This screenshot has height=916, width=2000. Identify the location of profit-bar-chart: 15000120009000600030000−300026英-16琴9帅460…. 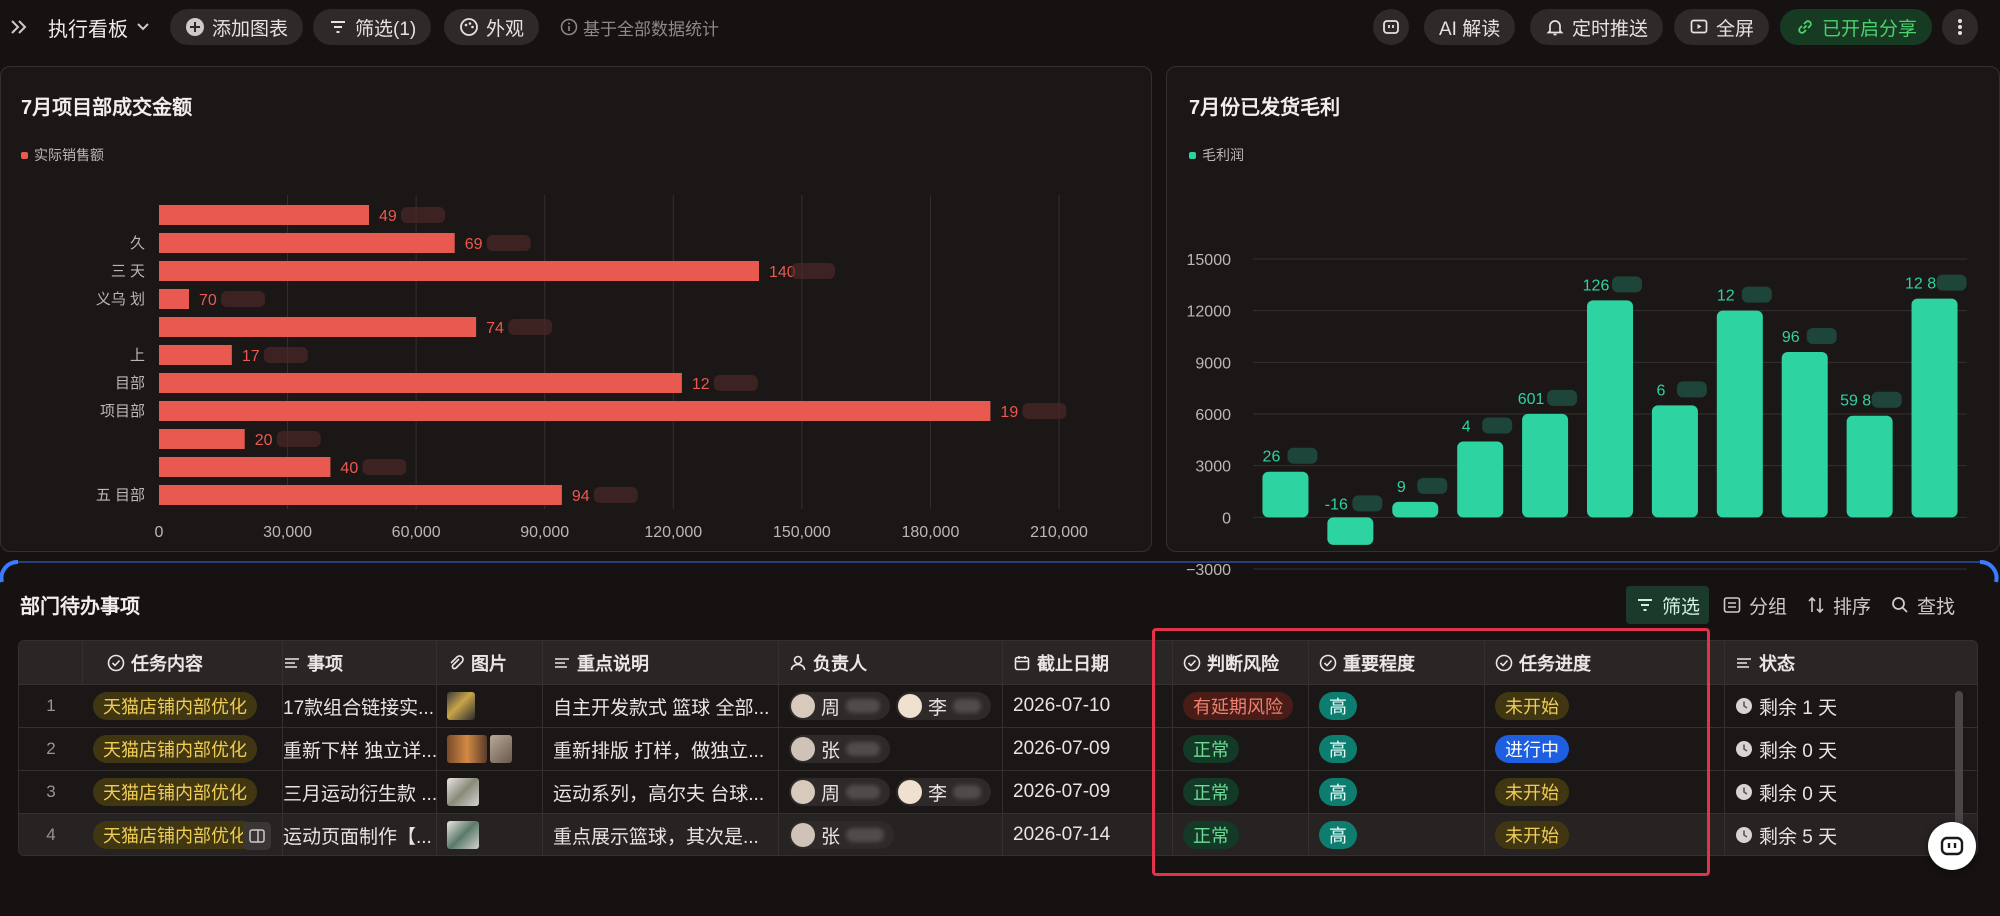
(1576, 414).